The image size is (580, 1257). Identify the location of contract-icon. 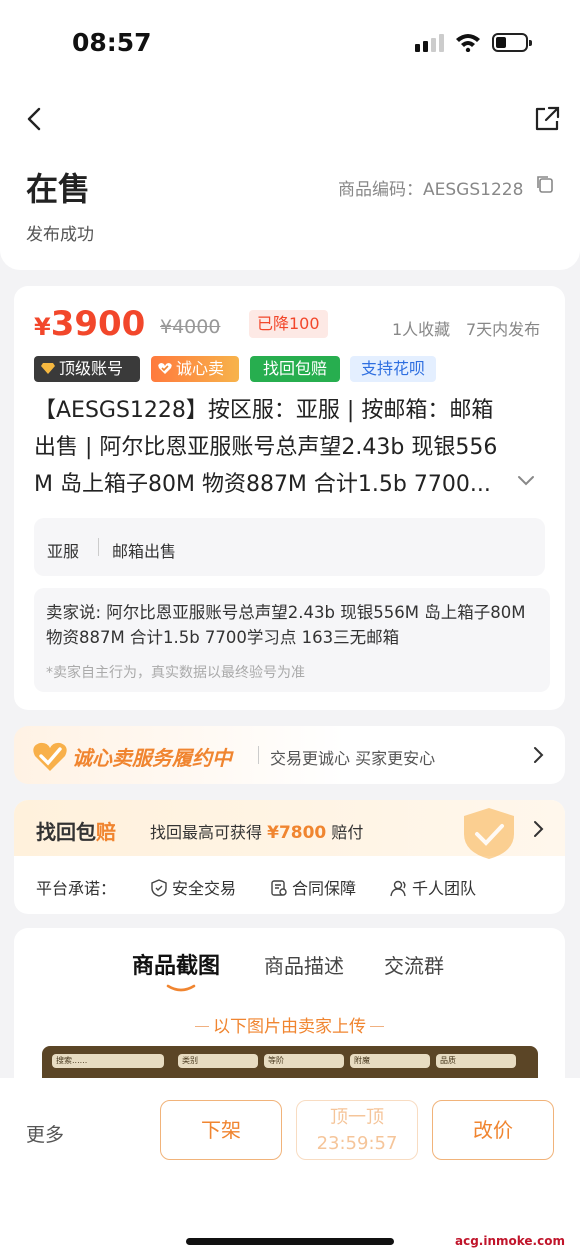
(279, 888).